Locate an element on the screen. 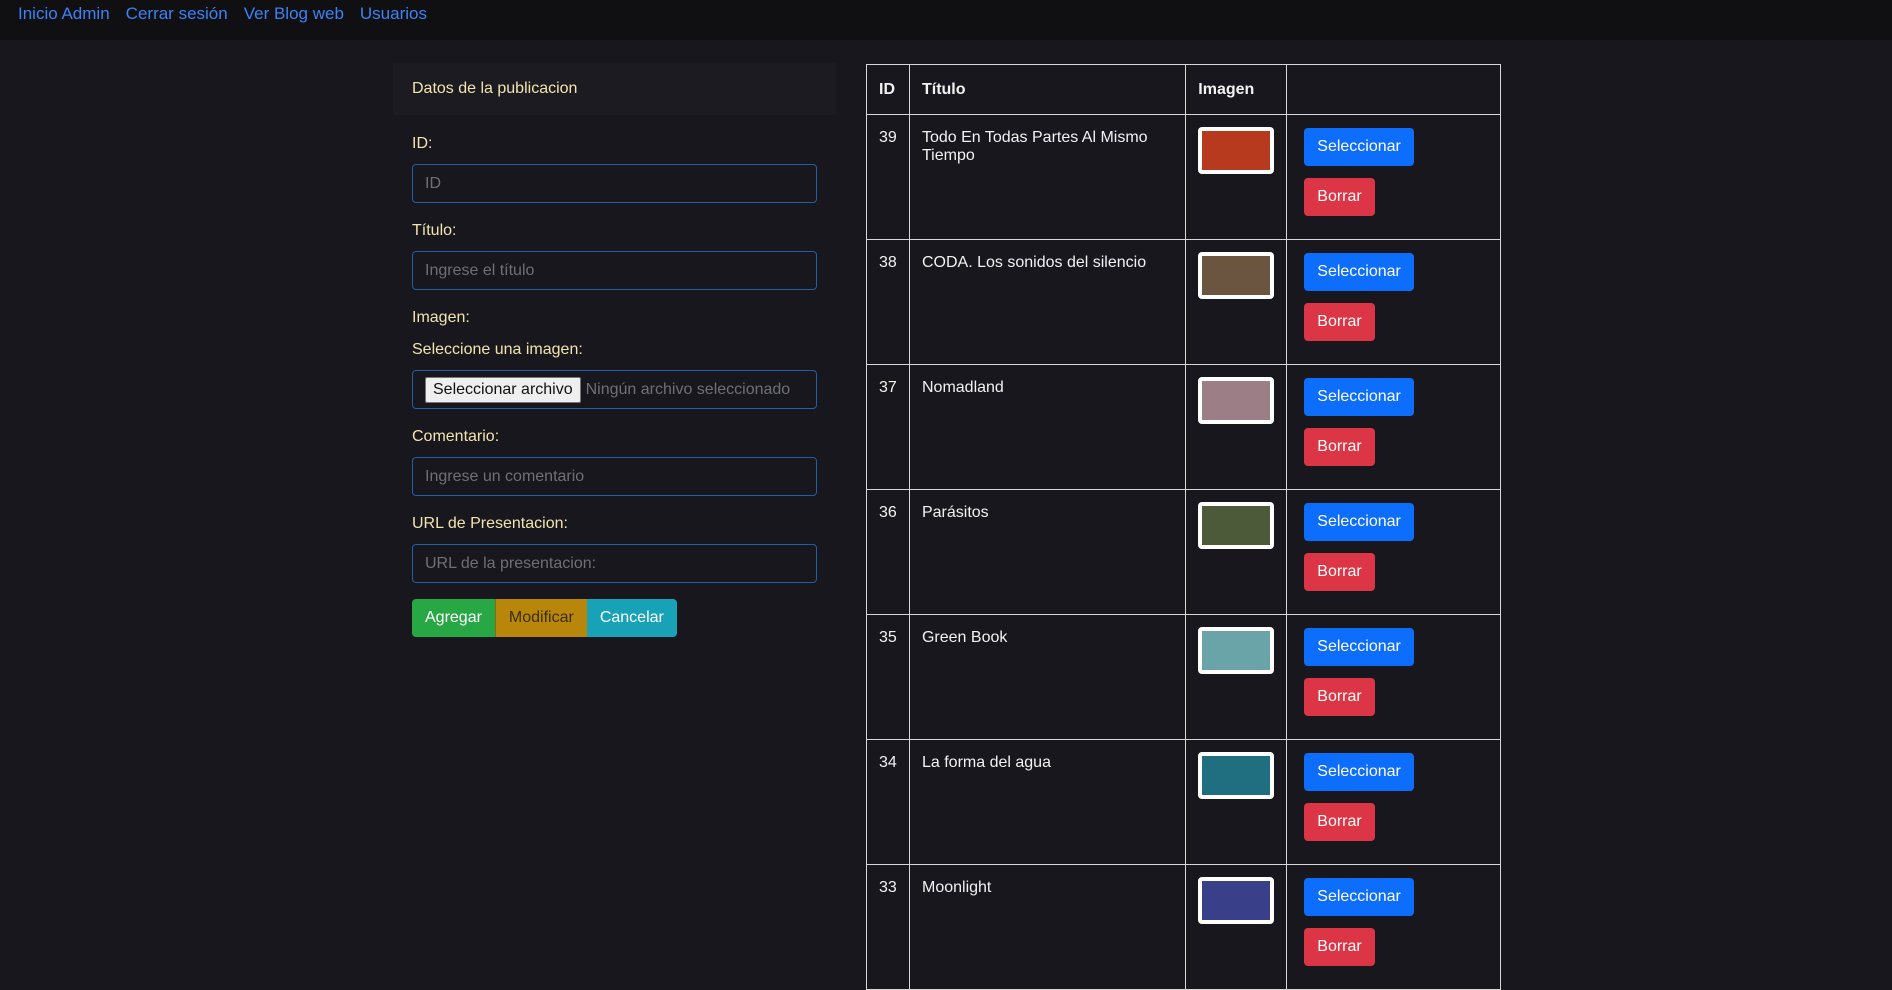 This screenshot has height=990, width=1892. table-row: 37 Nomadland Seleccionar Borrar is located at coordinates (1183, 427).